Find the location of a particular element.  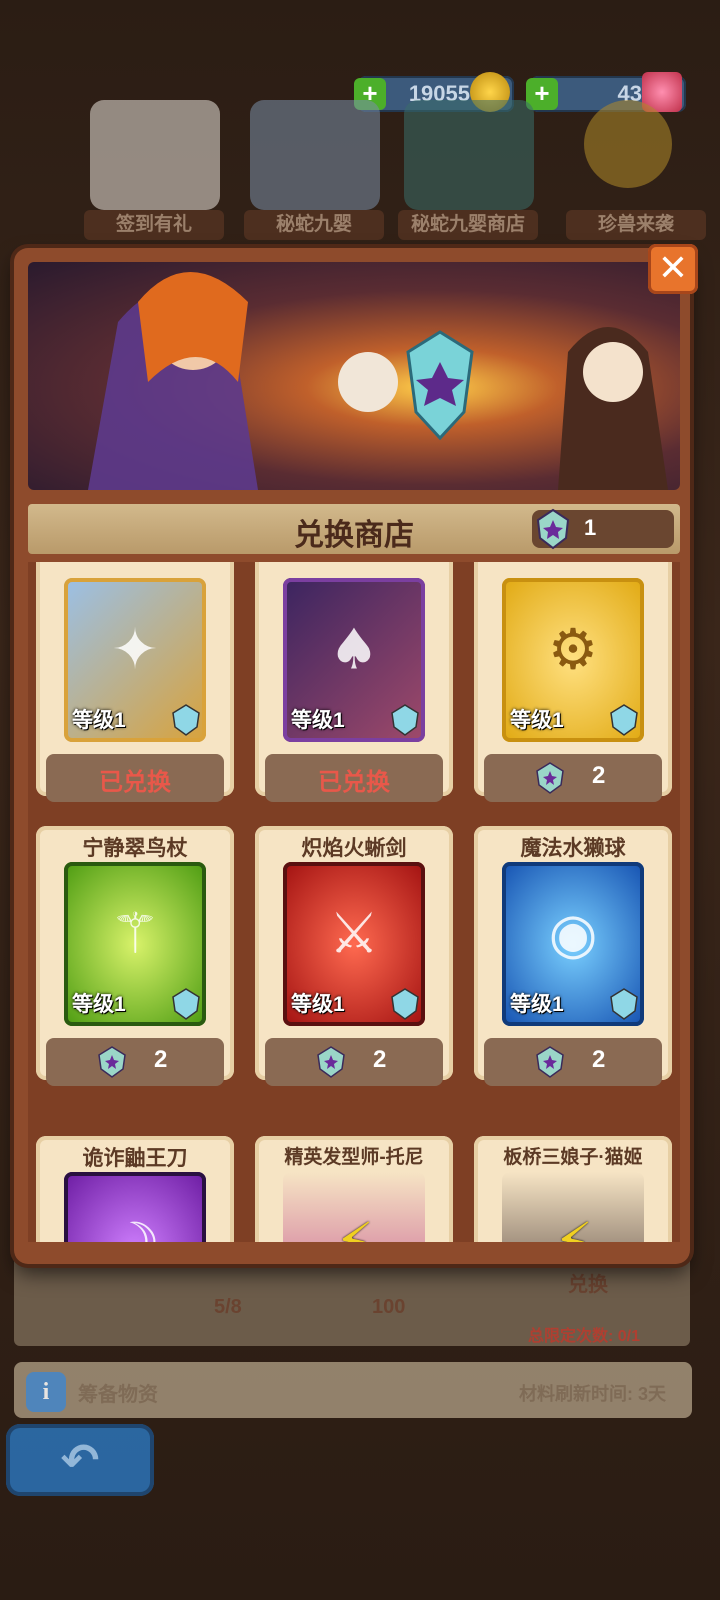

item-frame: ◉ 等级1 is located at coordinates (573, 944).